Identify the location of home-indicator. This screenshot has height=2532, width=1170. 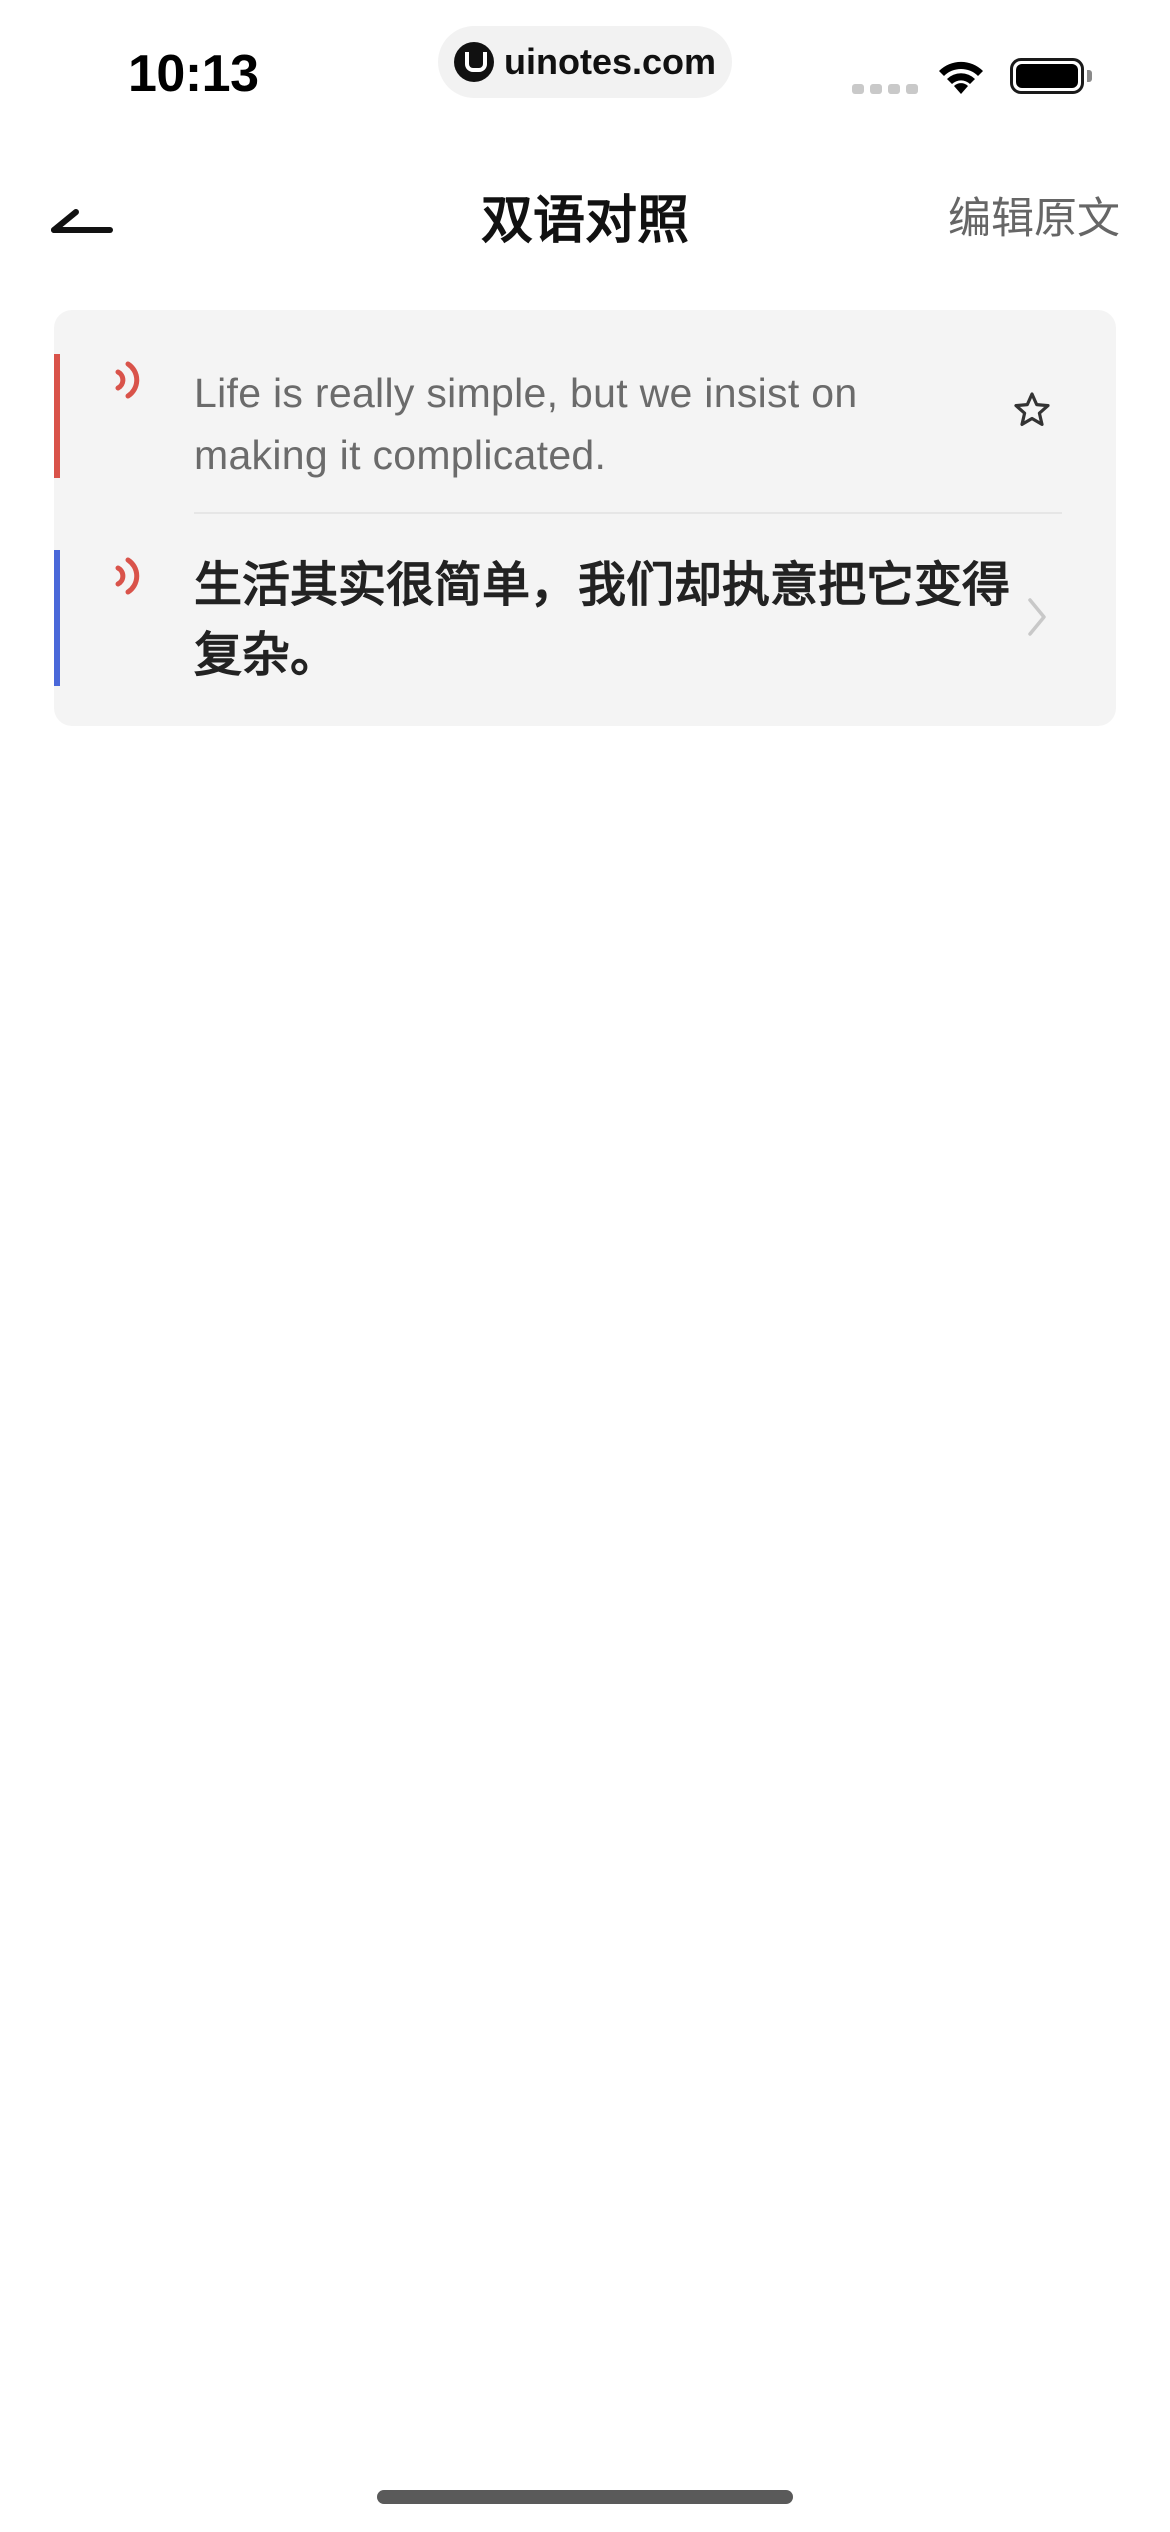
(585, 2497).